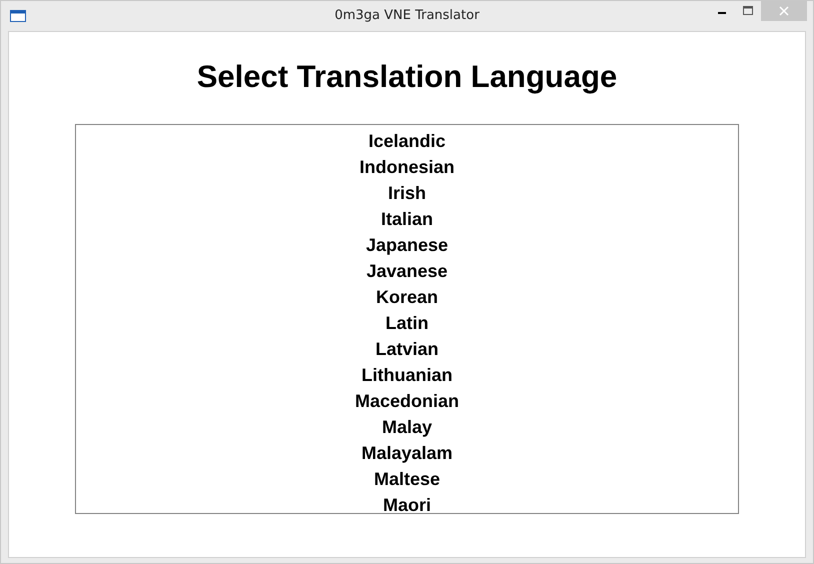 The height and width of the screenshot is (564, 814). Describe the element at coordinates (406, 219) in the screenshot. I see `language-item: Italian` at that location.